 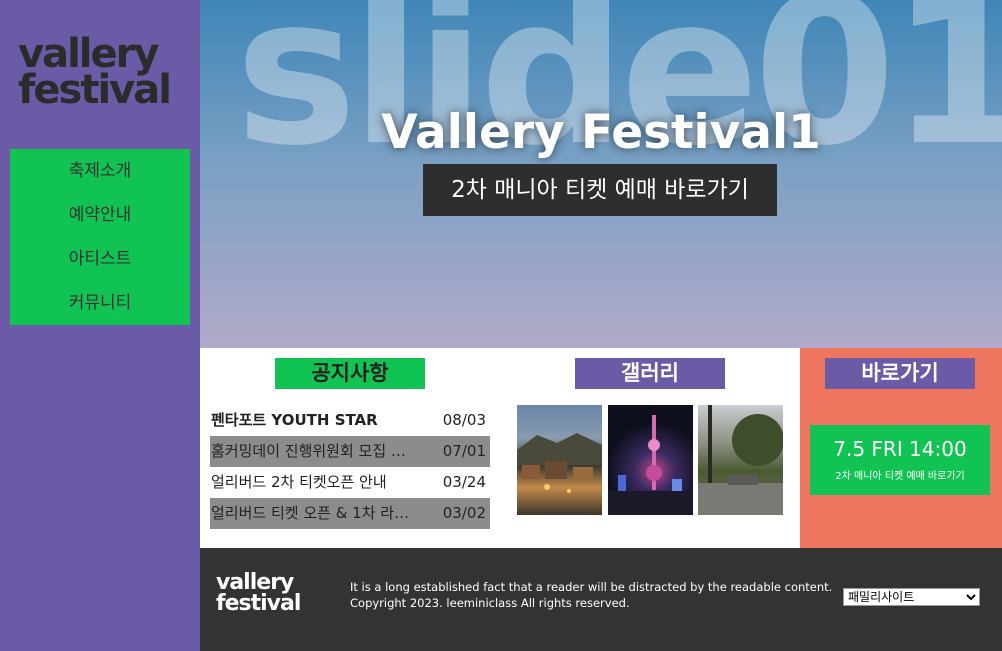 I want to click on notice-item: 펜타포트 YOUTH STAR 08/03, so click(x=350, y=420).